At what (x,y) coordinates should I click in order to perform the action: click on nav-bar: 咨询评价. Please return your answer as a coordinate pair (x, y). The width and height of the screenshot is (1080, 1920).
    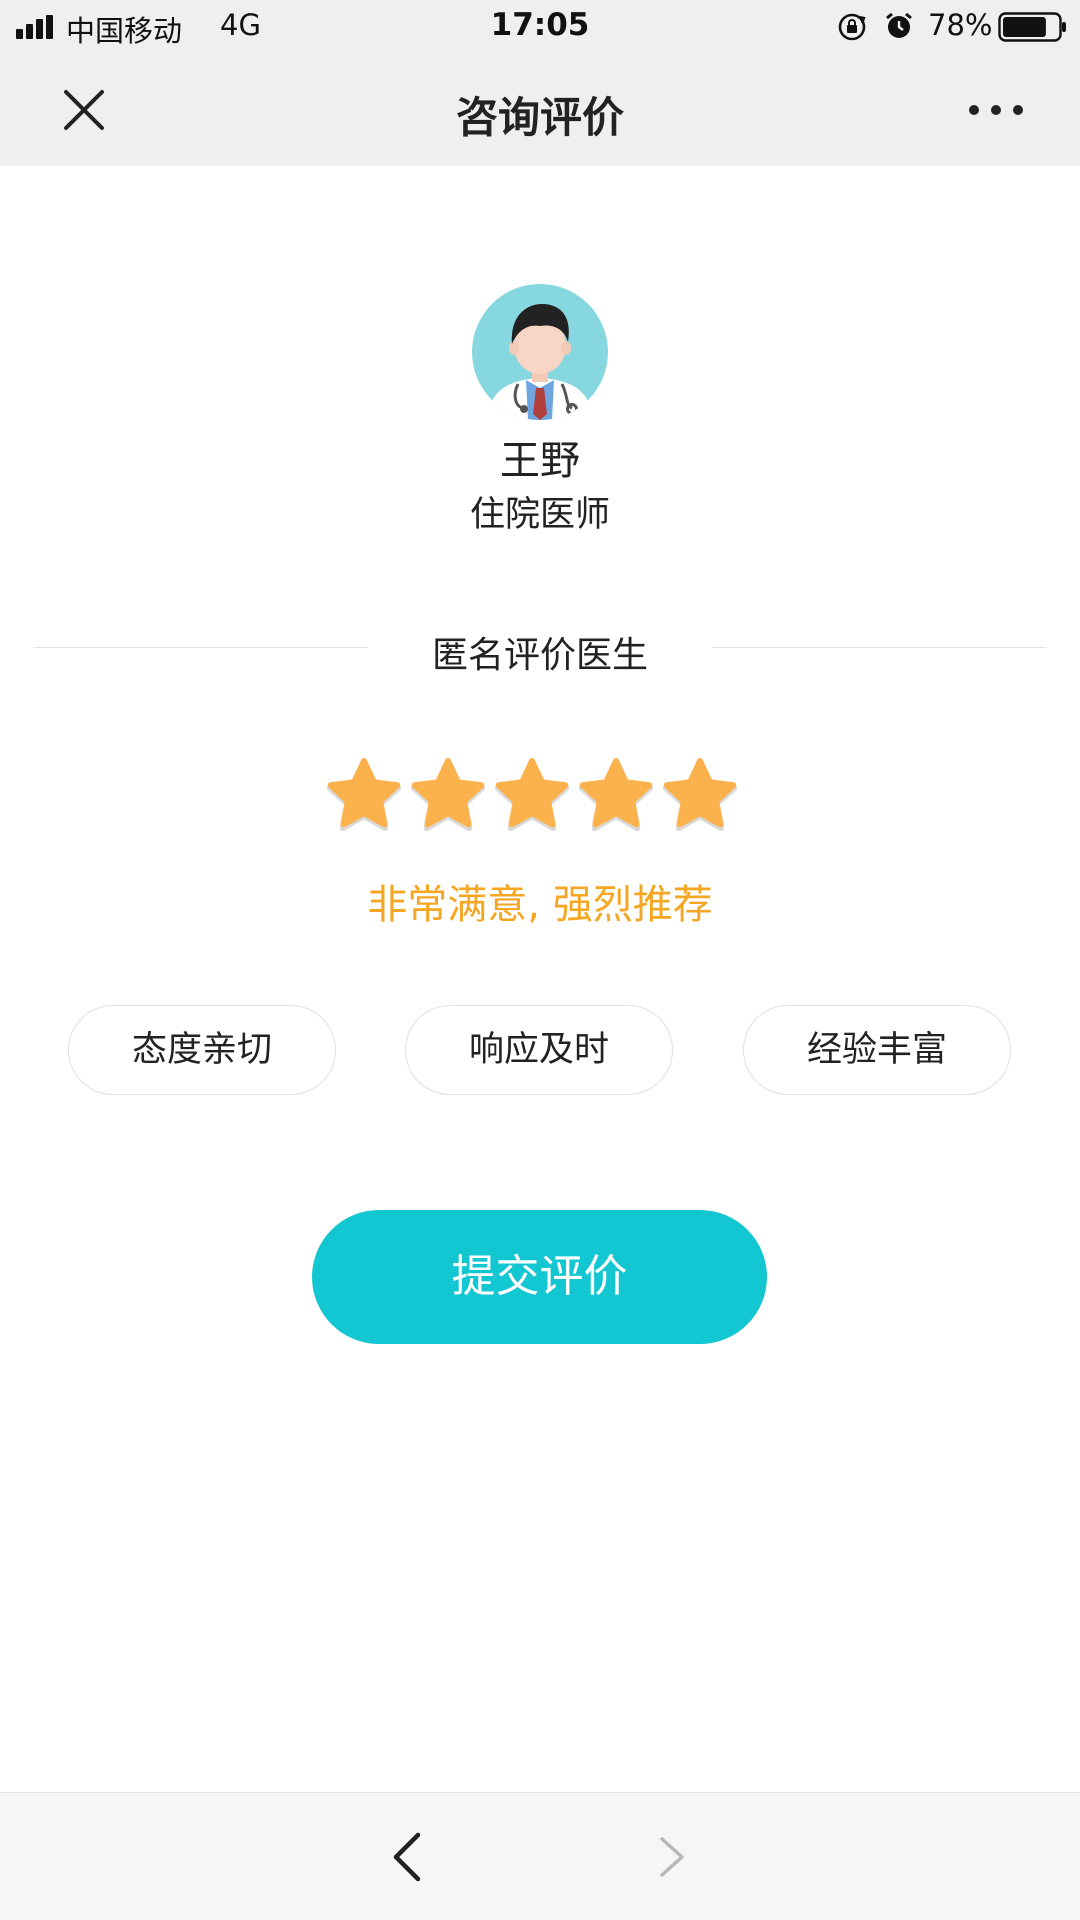
    Looking at the image, I should click on (540, 110).